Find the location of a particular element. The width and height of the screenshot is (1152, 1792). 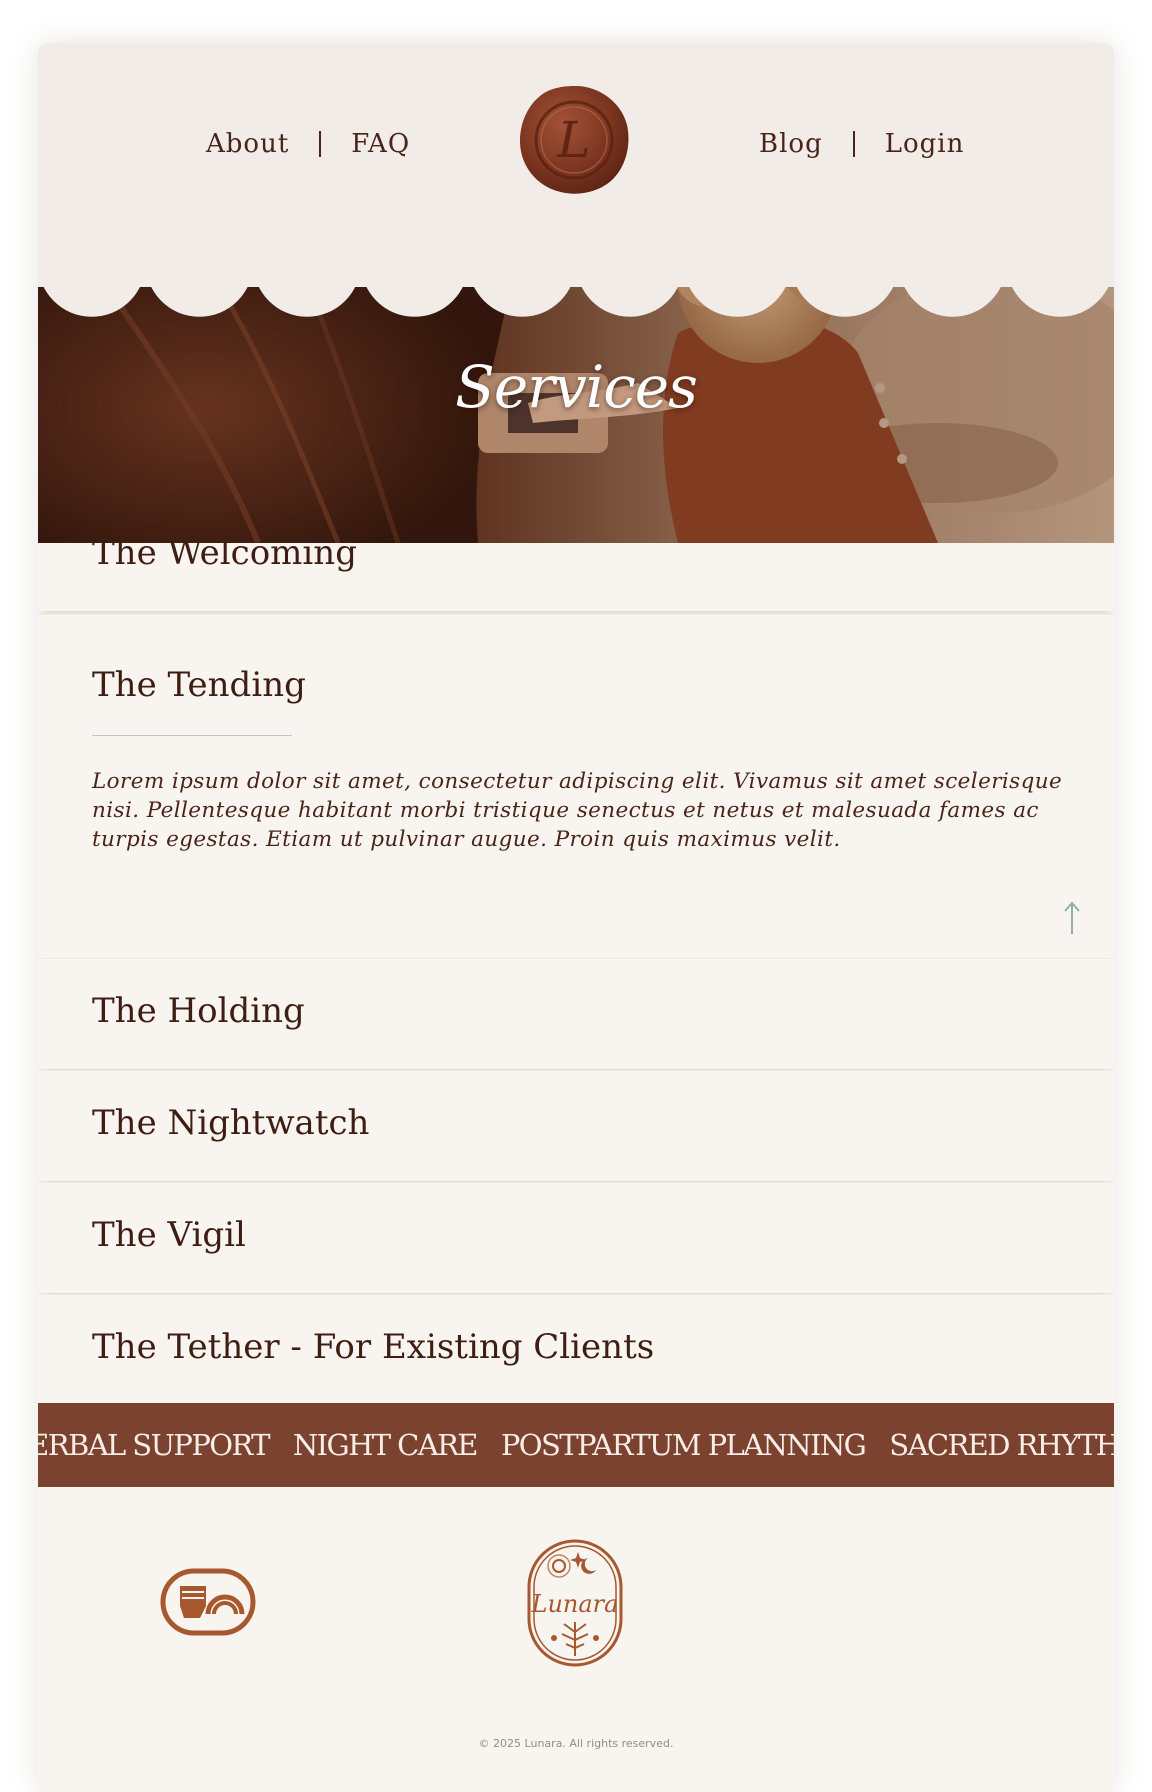

seal-letter: L is located at coordinates (573, 140).